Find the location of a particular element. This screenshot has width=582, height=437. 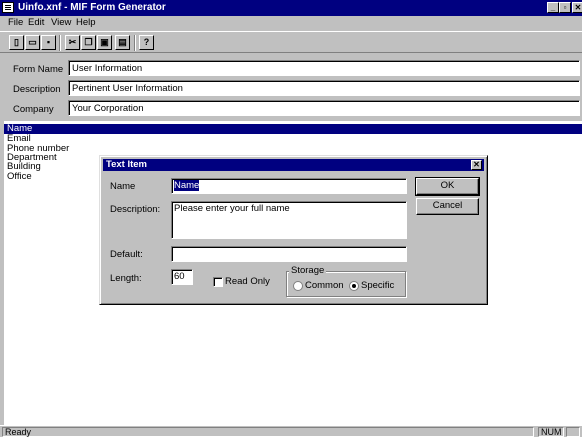

dialog-title: Text Item is located at coordinates (127, 164).